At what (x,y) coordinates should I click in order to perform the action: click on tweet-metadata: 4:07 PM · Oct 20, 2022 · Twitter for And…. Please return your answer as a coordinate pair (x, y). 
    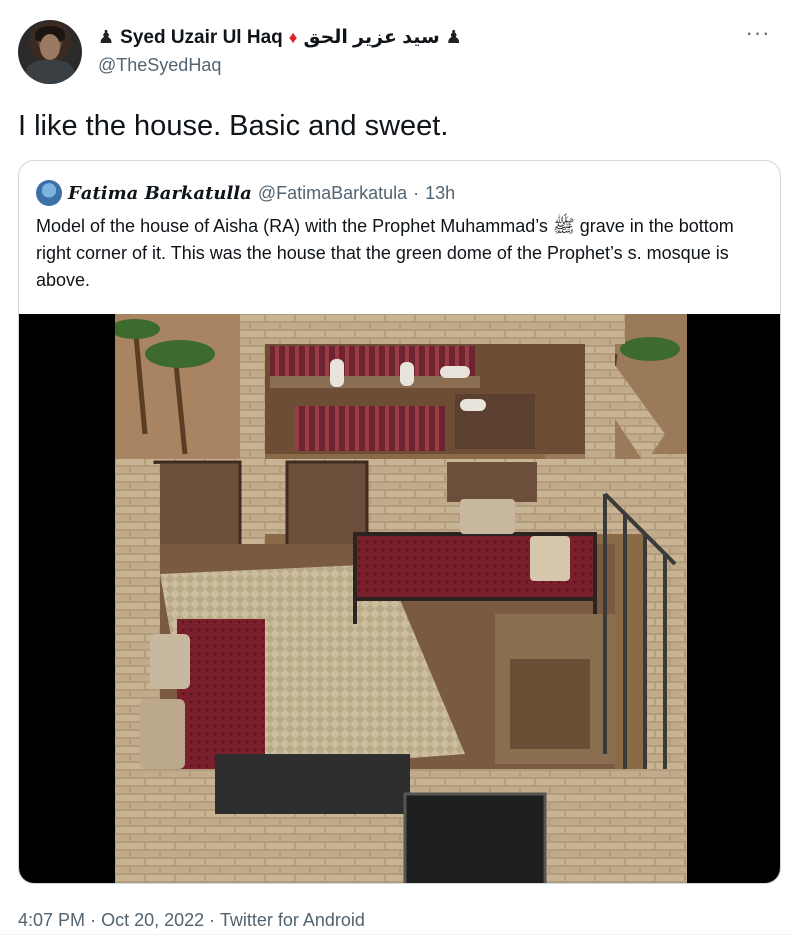
    Looking at the image, I should click on (191, 920).